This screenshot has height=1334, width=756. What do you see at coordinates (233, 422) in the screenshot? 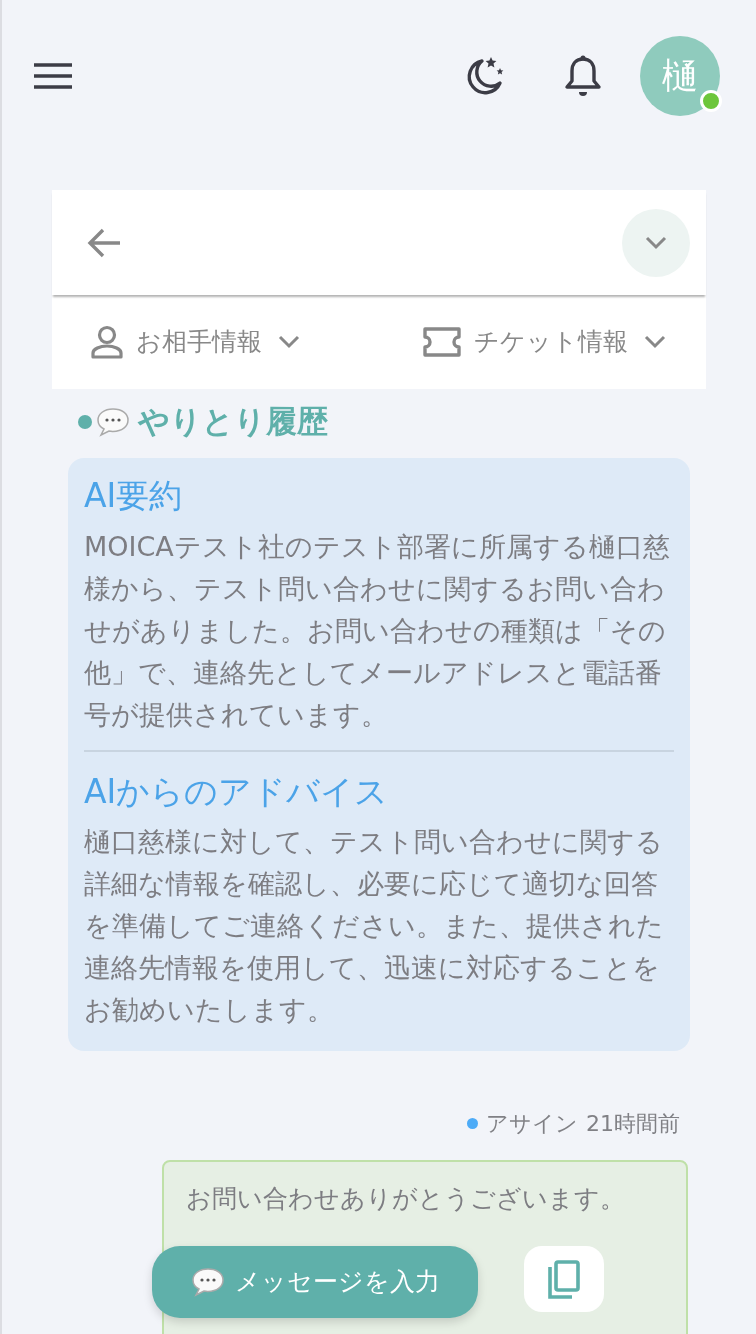
I see `section-title: やりとり履歴` at bounding box center [233, 422].